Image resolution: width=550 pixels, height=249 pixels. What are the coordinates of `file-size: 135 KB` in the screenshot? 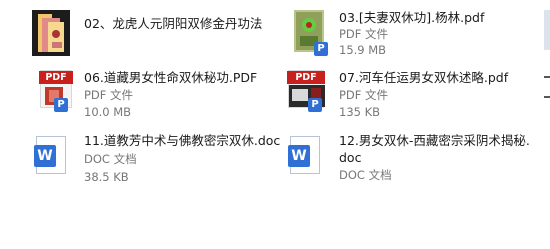 It's located at (360, 112).